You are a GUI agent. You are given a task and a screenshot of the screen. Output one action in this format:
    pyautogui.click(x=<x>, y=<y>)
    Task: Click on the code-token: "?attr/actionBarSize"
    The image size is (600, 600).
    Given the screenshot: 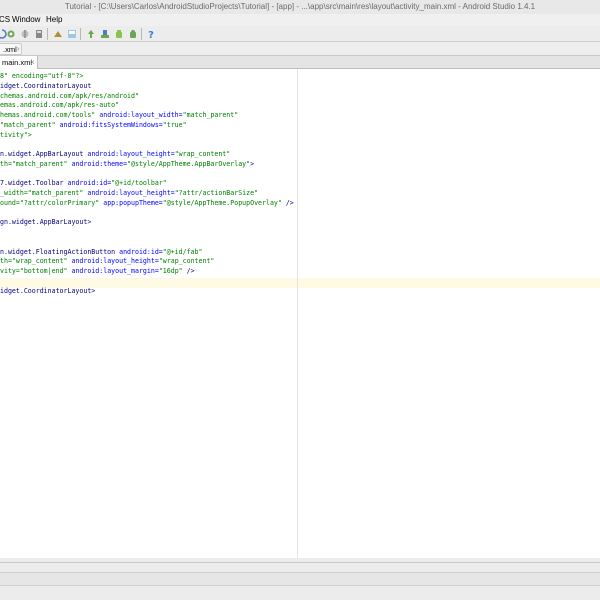 What is the action you would take?
    pyautogui.click(x=216, y=193)
    